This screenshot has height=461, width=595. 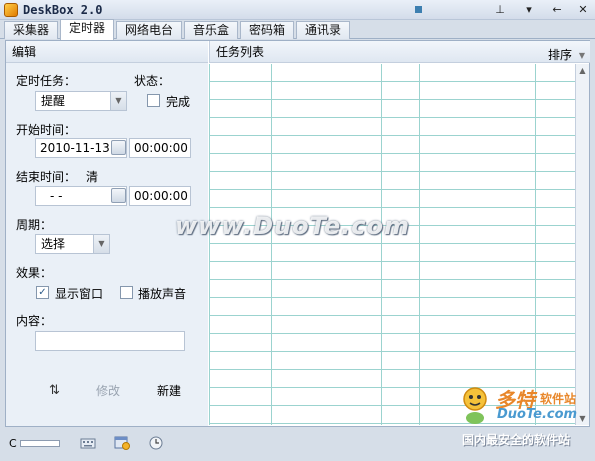 What do you see at coordinates (399, 52) in the screenshot?
I see `task-list-header: 任务列表 排序 ▼` at bounding box center [399, 52].